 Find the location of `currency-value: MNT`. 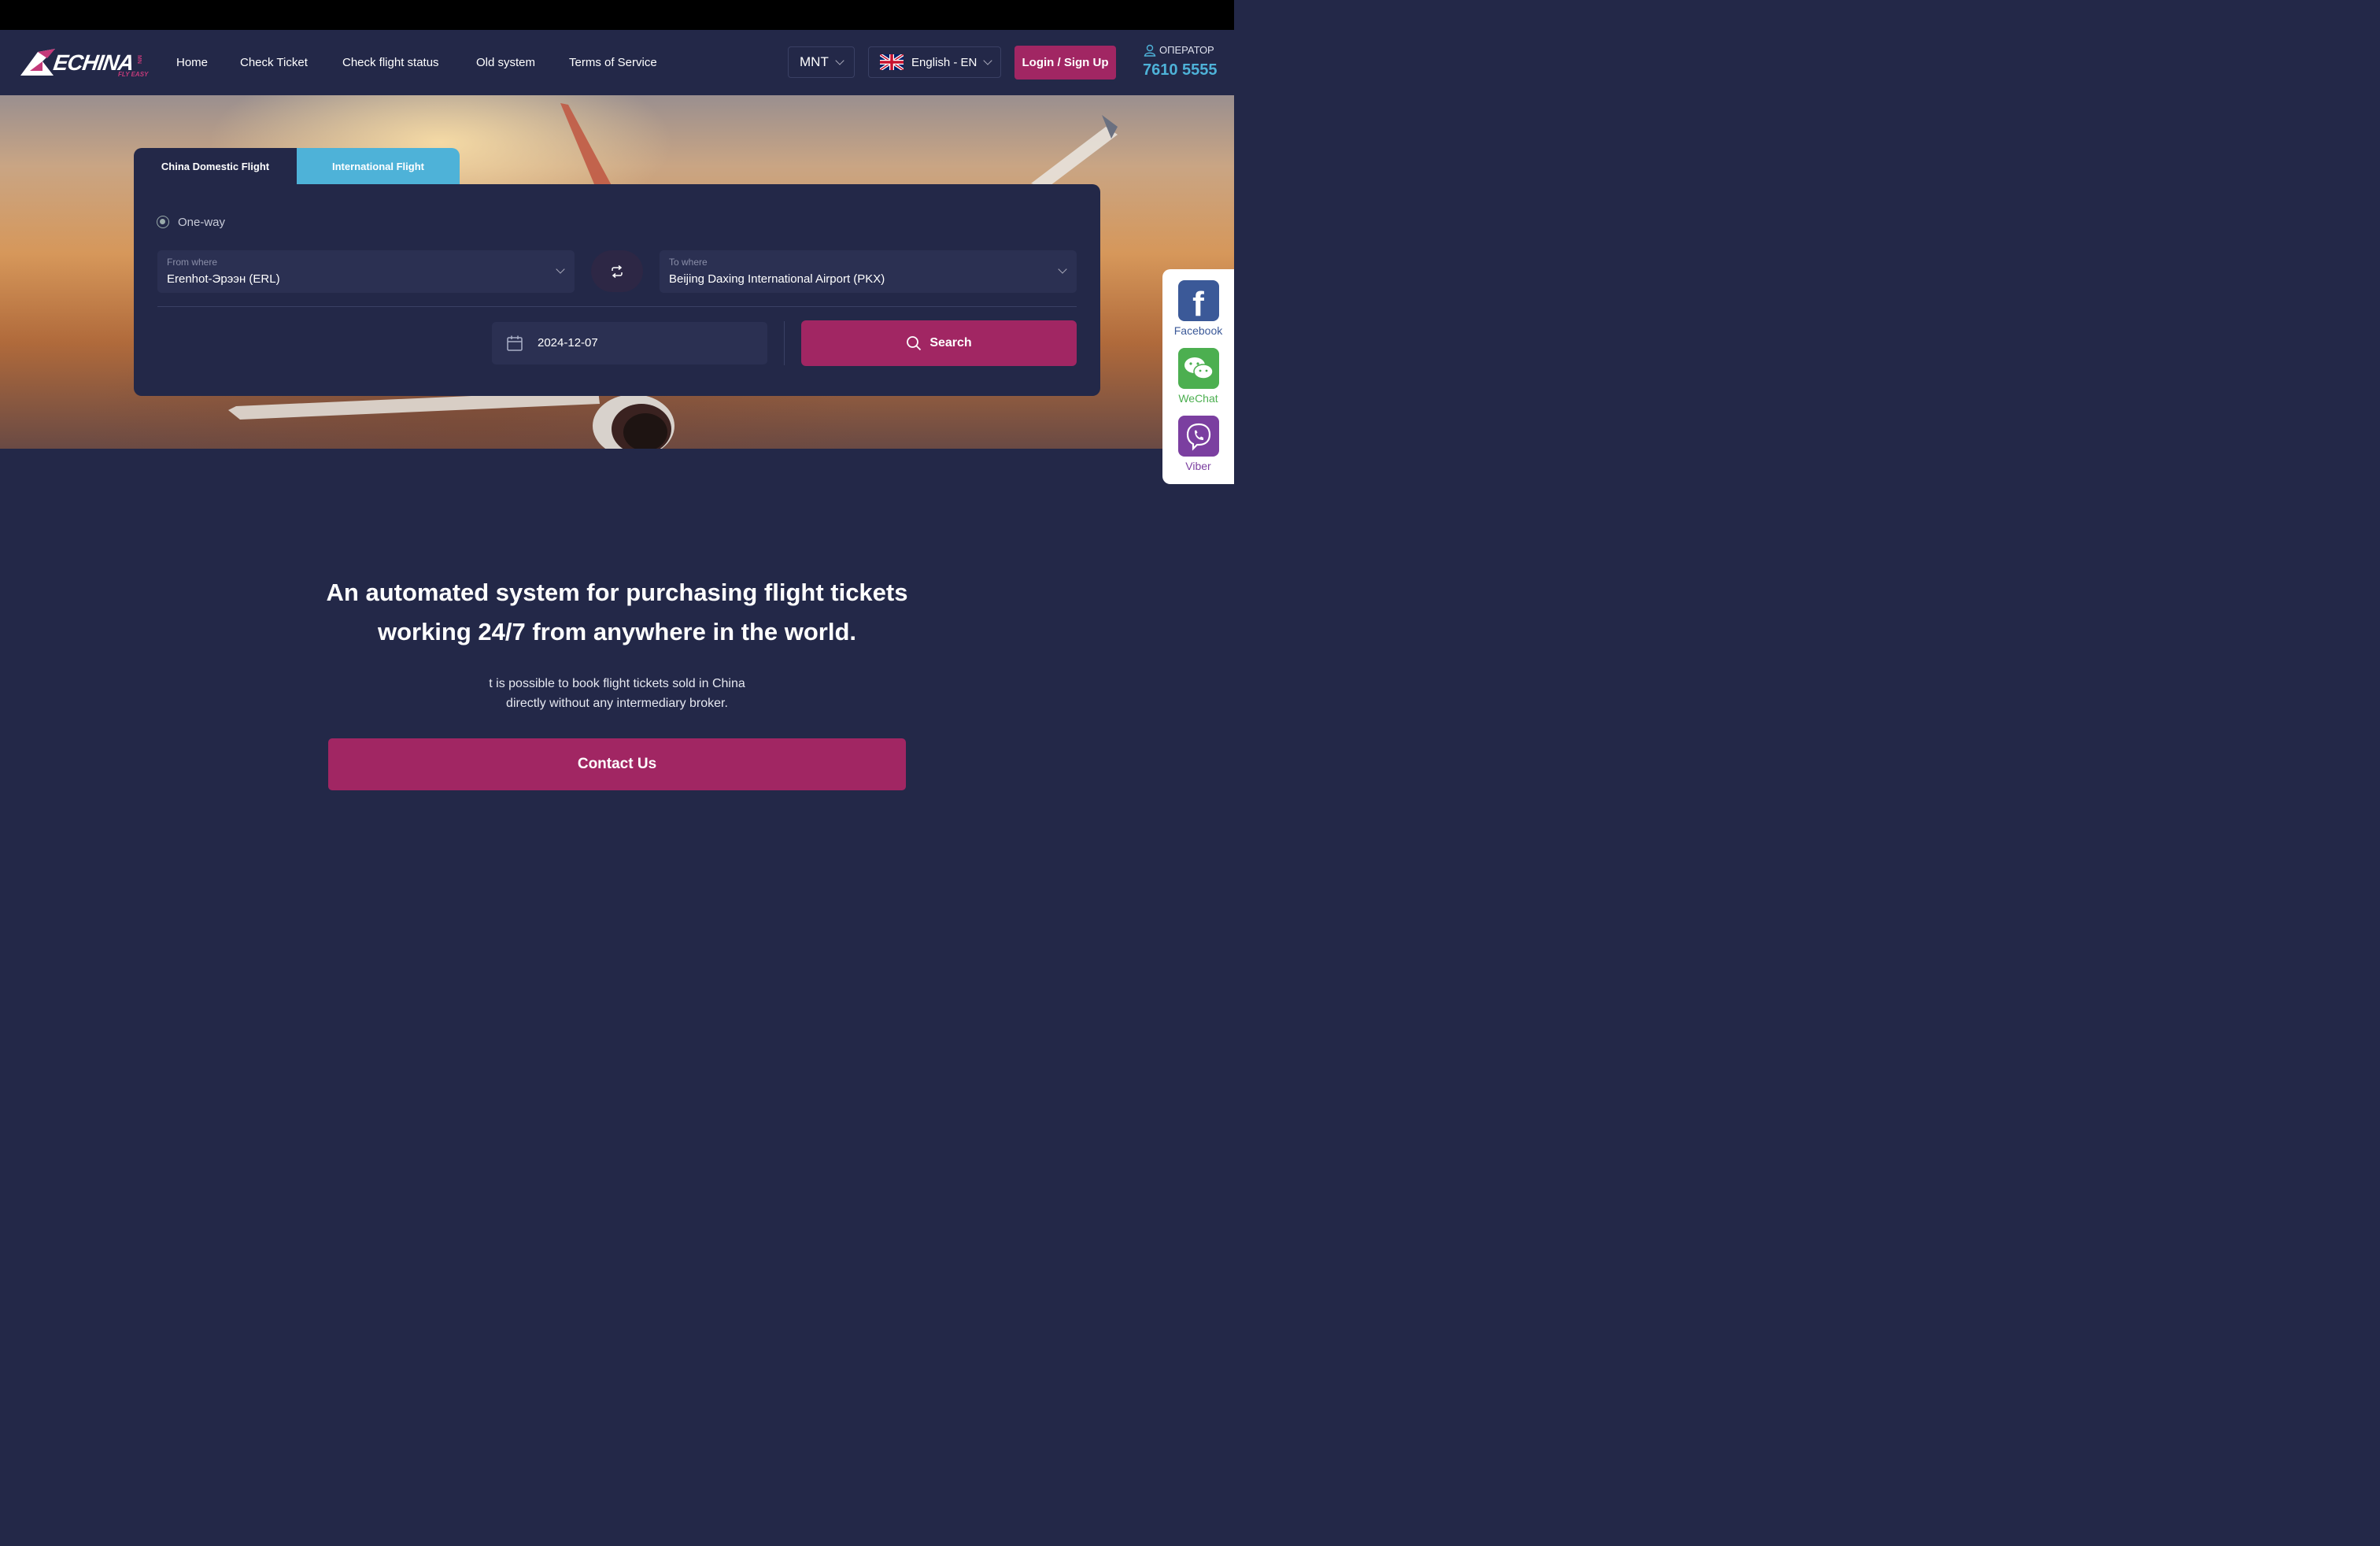

currency-value: MNT is located at coordinates (814, 62).